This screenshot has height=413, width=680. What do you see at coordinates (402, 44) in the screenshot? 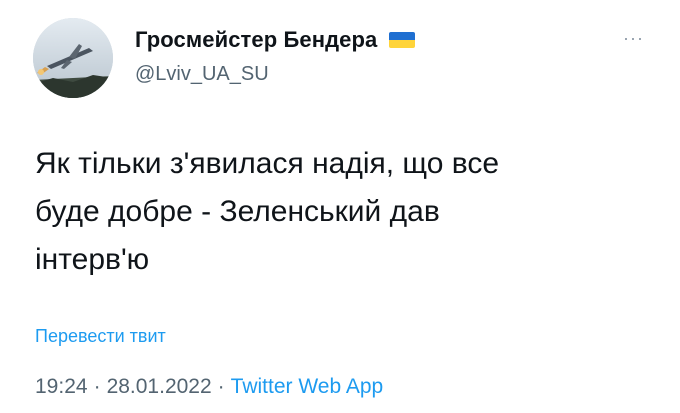
I see `flag-yellow-stripe` at bounding box center [402, 44].